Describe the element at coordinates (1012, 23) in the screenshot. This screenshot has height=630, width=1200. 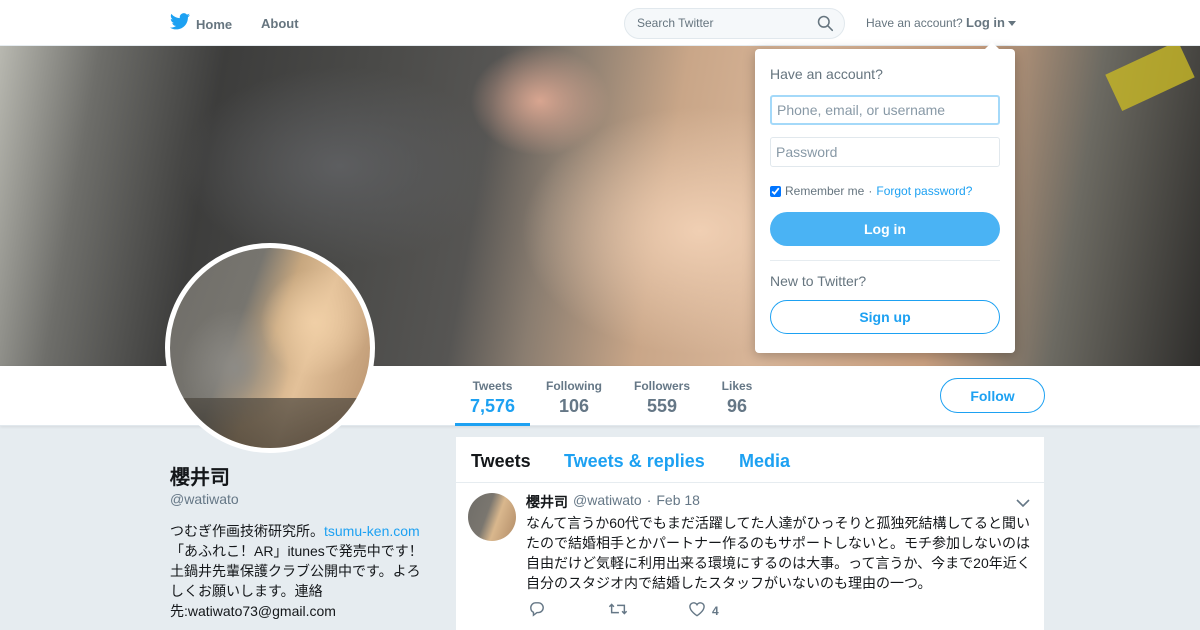
I see `caret-down-icon` at that location.